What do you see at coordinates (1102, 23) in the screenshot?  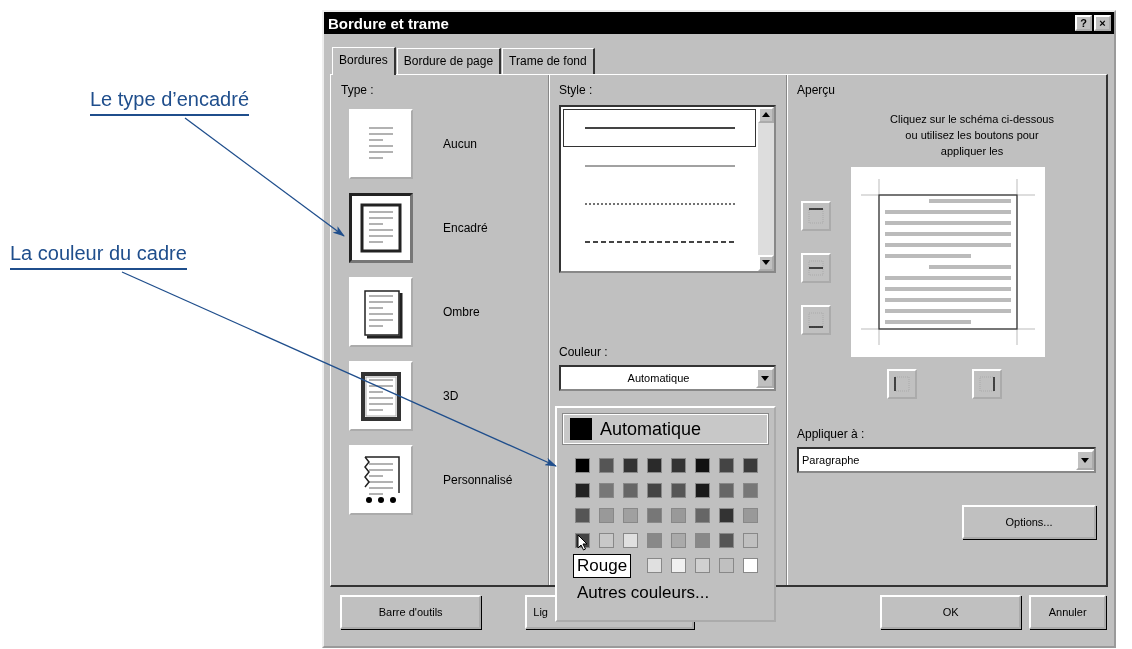 I see `close-button: ×` at bounding box center [1102, 23].